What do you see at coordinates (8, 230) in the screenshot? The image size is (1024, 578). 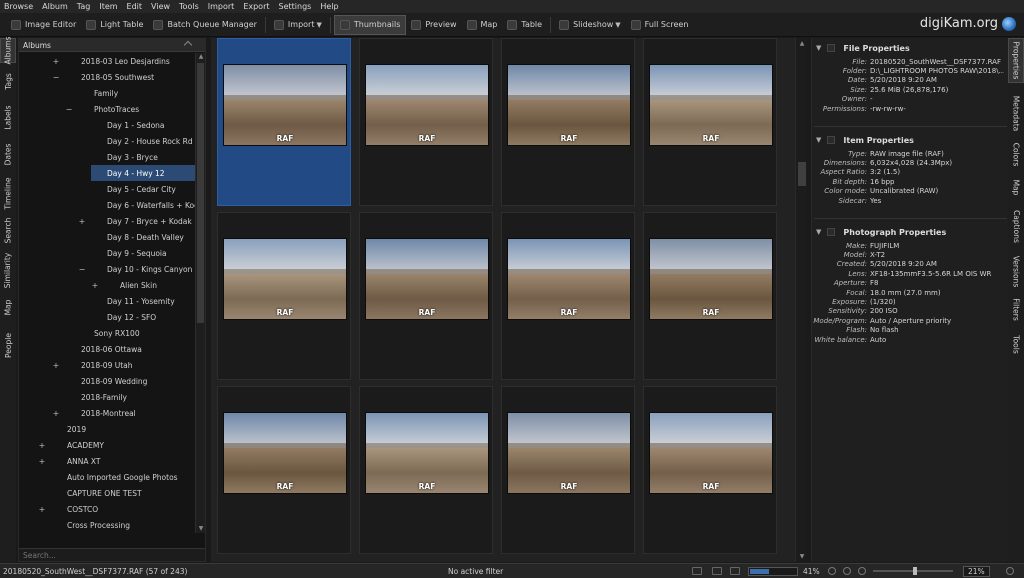 I see `left-tab-search: Search` at bounding box center [8, 230].